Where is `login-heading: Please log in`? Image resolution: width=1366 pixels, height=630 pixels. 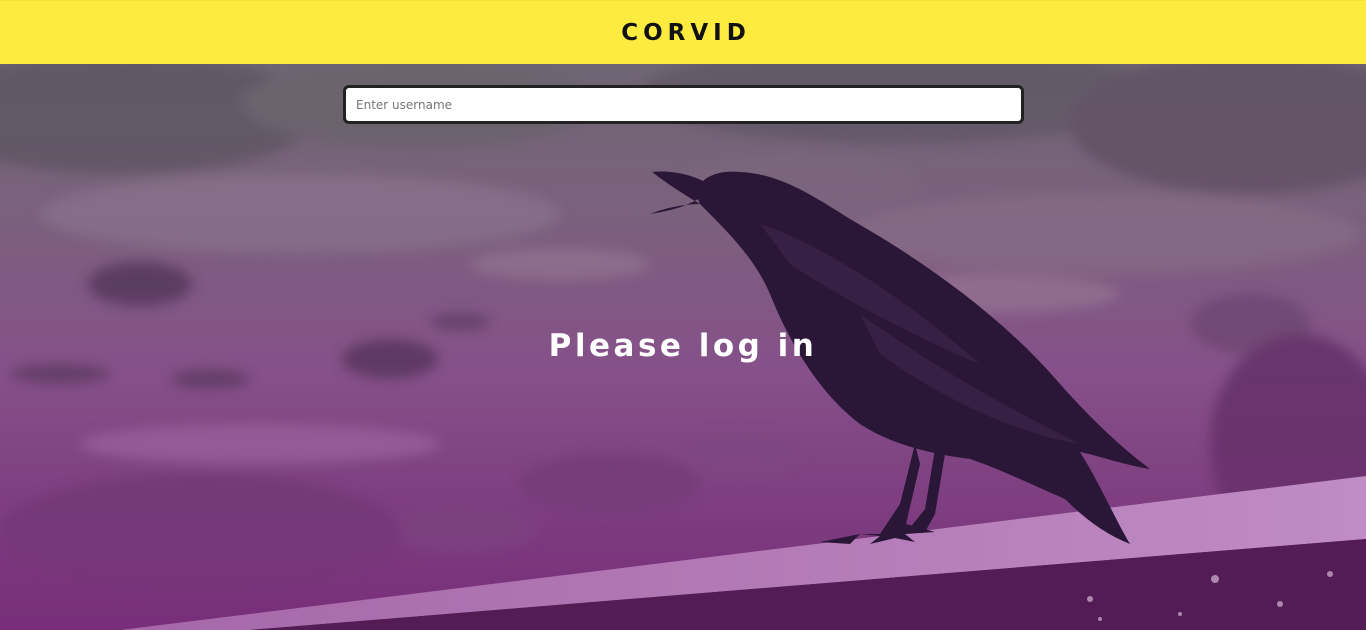
login-heading: Please log in is located at coordinates (683, 346).